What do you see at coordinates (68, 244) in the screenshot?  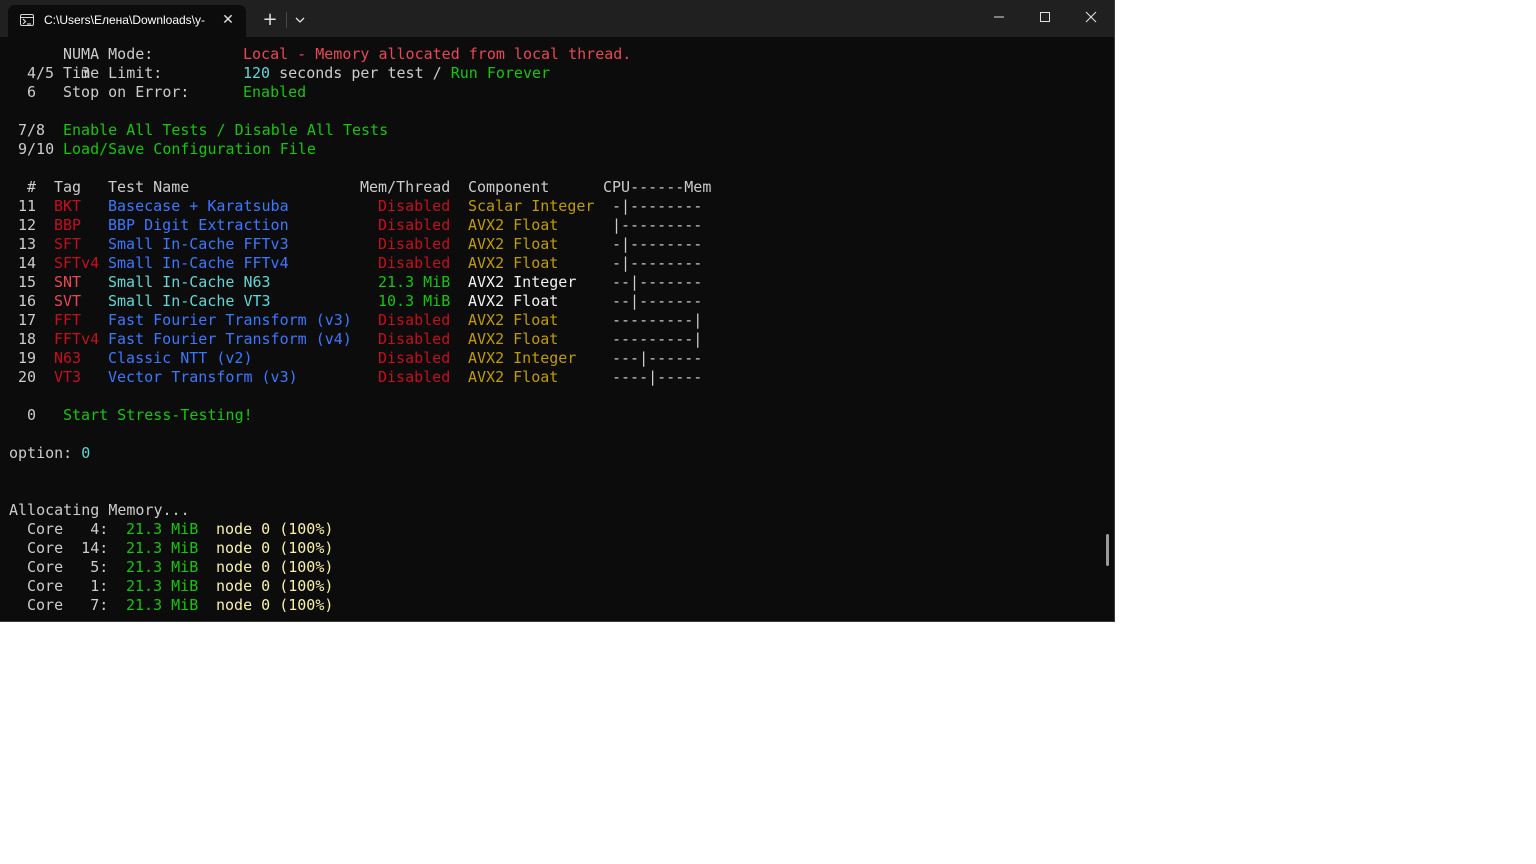 I see `row-tag: SFT` at bounding box center [68, 244].